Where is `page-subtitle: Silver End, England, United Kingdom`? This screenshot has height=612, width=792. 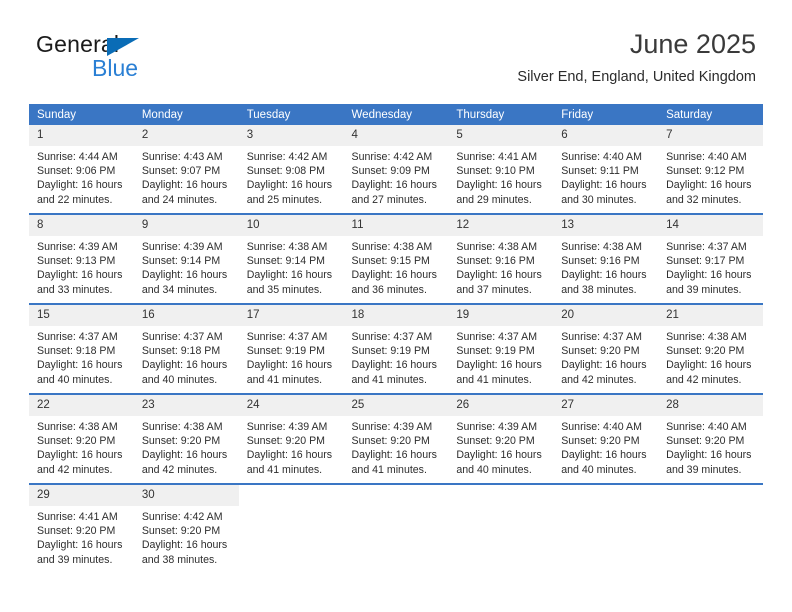 page-subtitle: Silver End, England, United Kingdom is located at coordinates (636, 77).